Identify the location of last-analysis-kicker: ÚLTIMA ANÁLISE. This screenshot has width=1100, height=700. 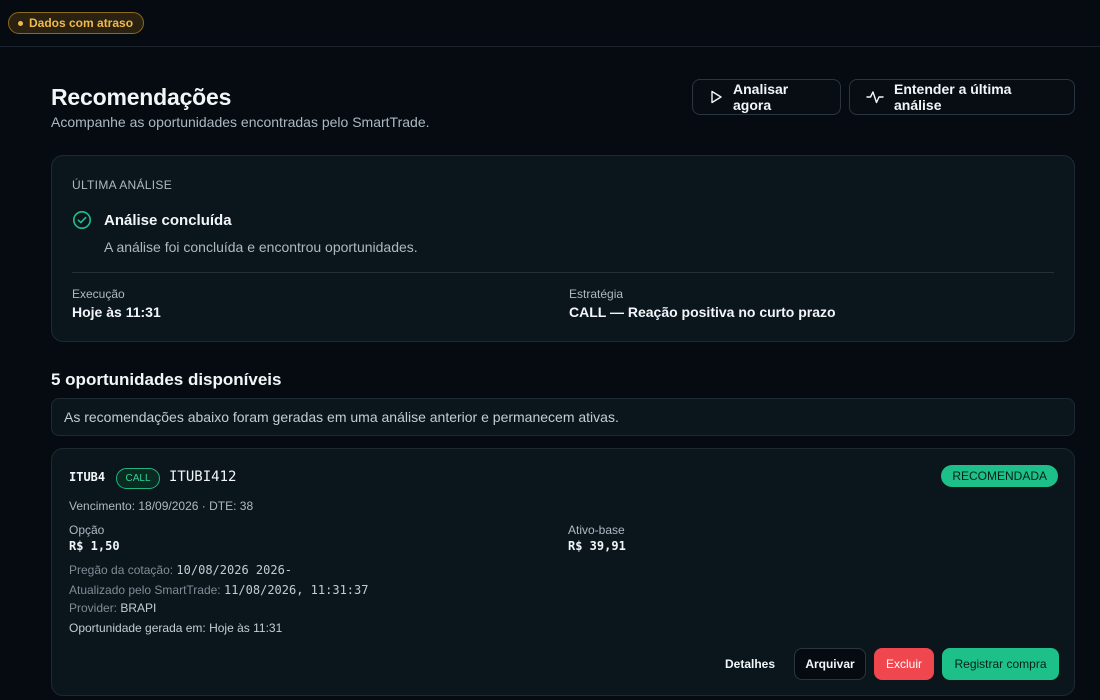
(122, 185).